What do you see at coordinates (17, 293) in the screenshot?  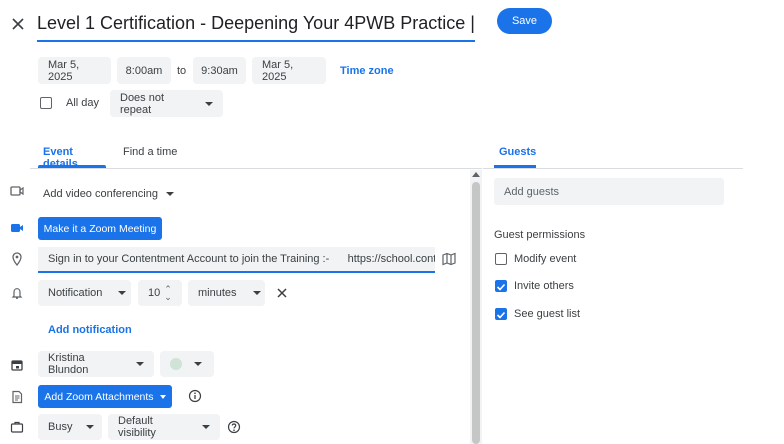 I see `bell-icon` at bounding box center [17, 293].